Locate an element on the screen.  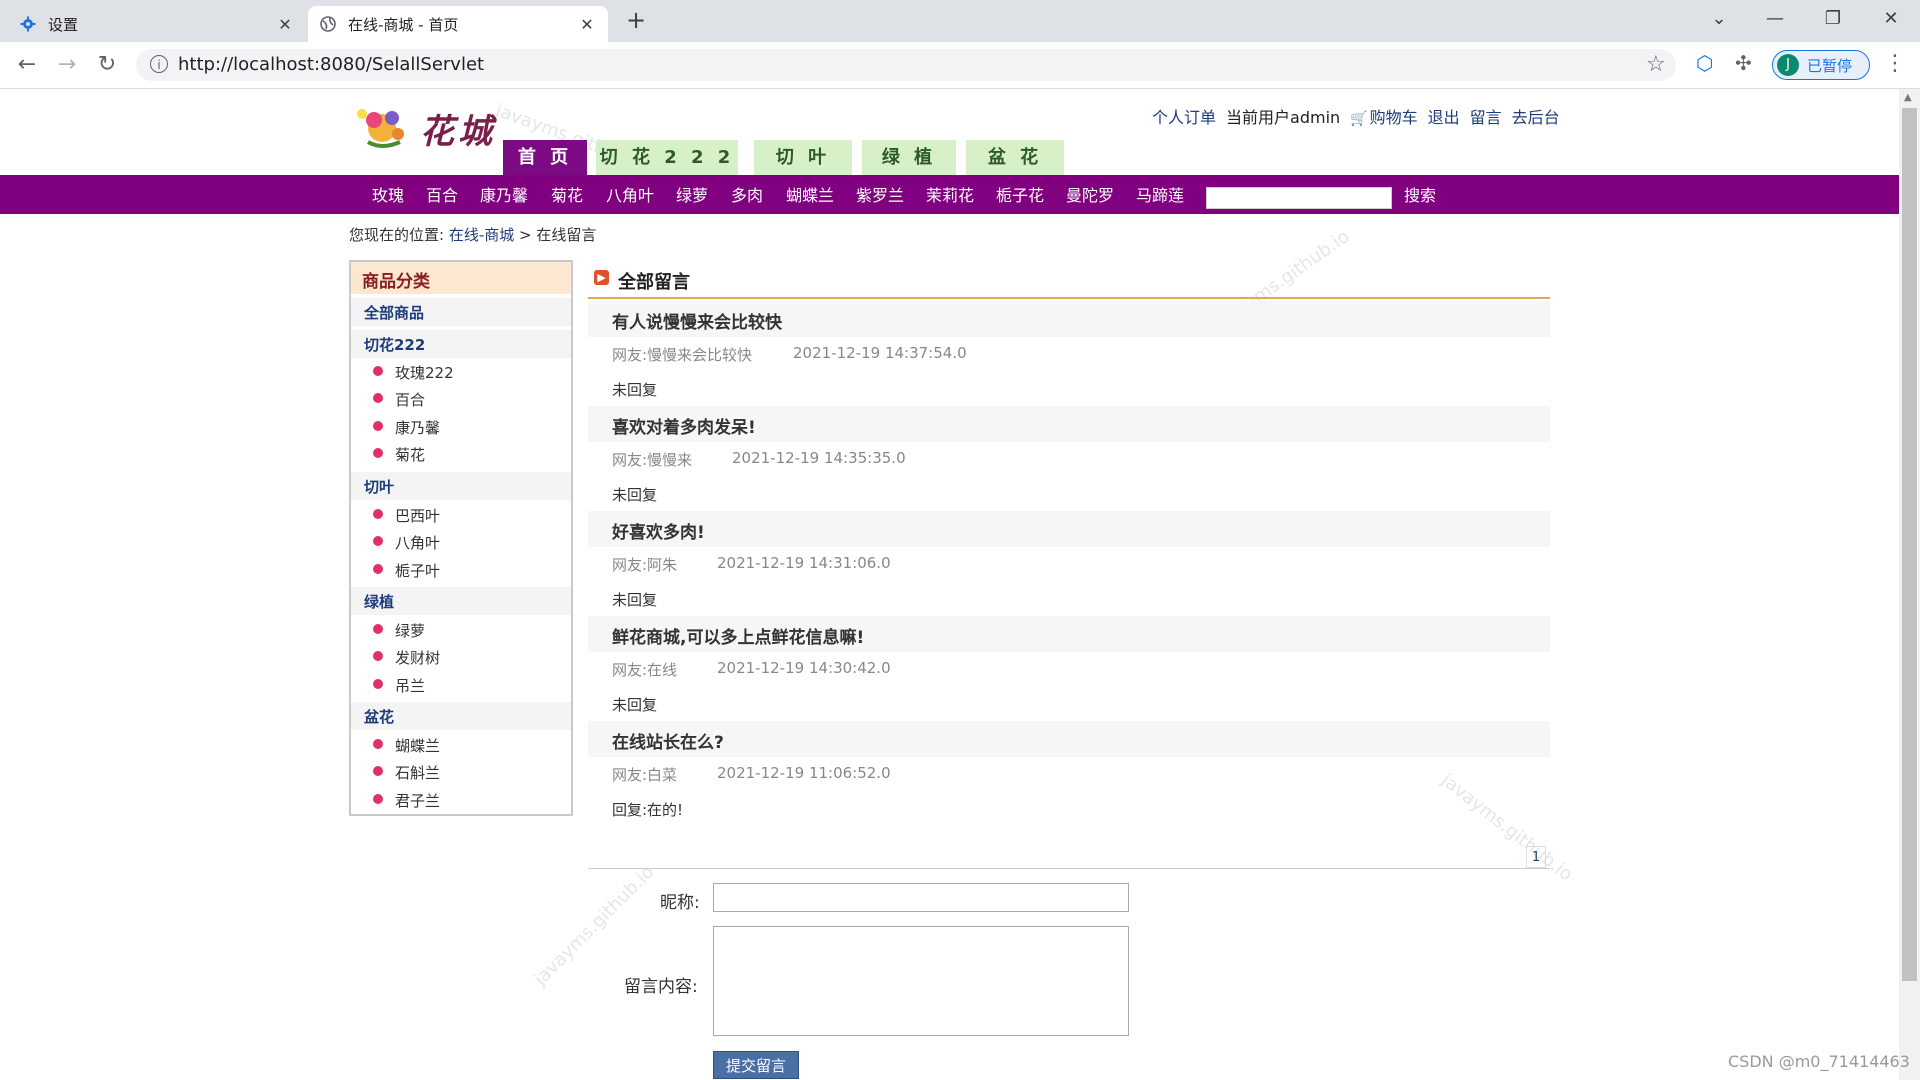
sidebar-item: 百合 is located at coordinates (410, 399).